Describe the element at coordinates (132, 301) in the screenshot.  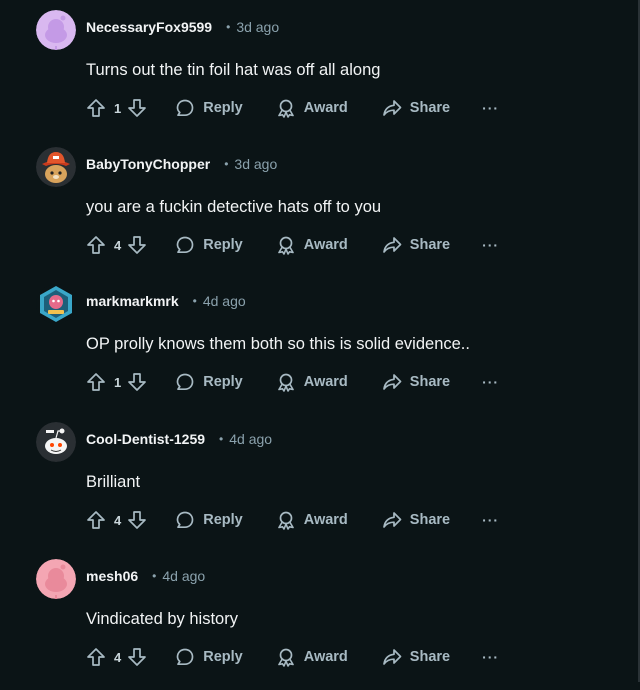
I see `username-link: markmarkmrk` at that location.